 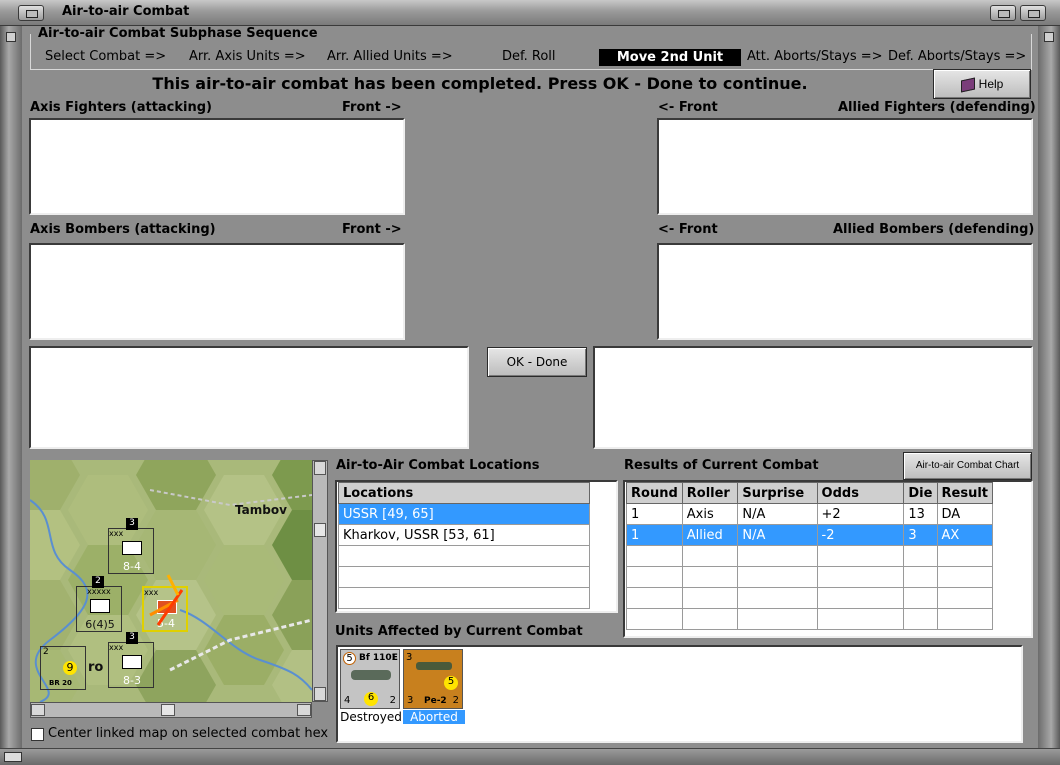 I want to click on col-die: Die, so click(x=920, y=493).